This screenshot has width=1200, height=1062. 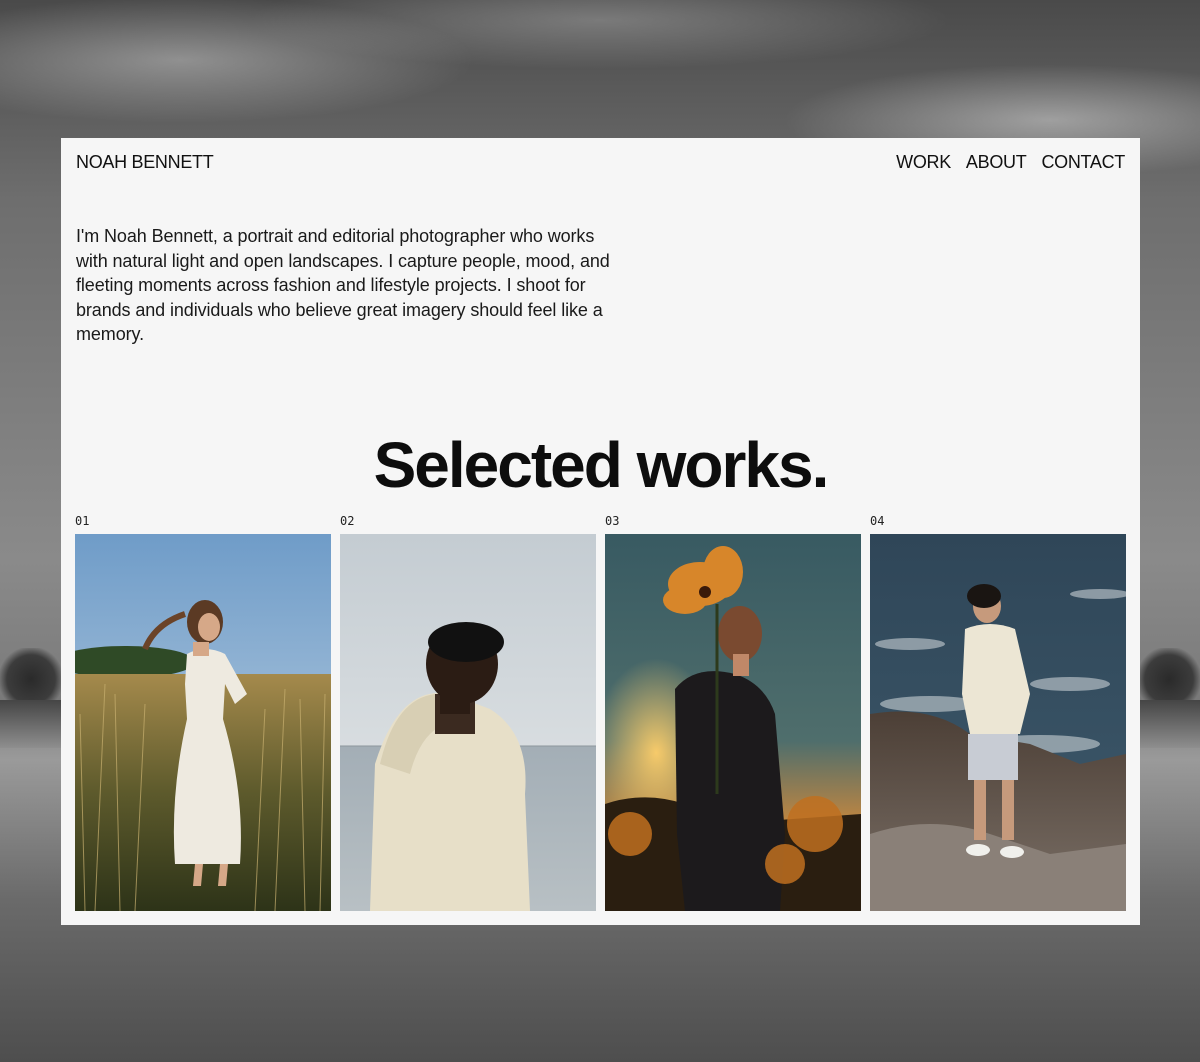 I want to click on nav-link-work: WORK, so click(x=923, y=162).